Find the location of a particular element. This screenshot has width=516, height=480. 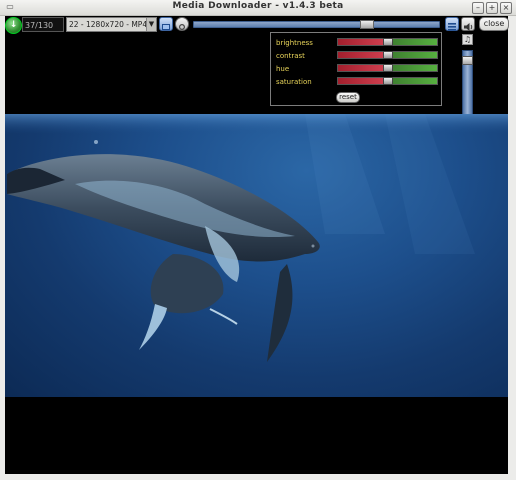

brightness-slider is located at coordinates (387, 42).